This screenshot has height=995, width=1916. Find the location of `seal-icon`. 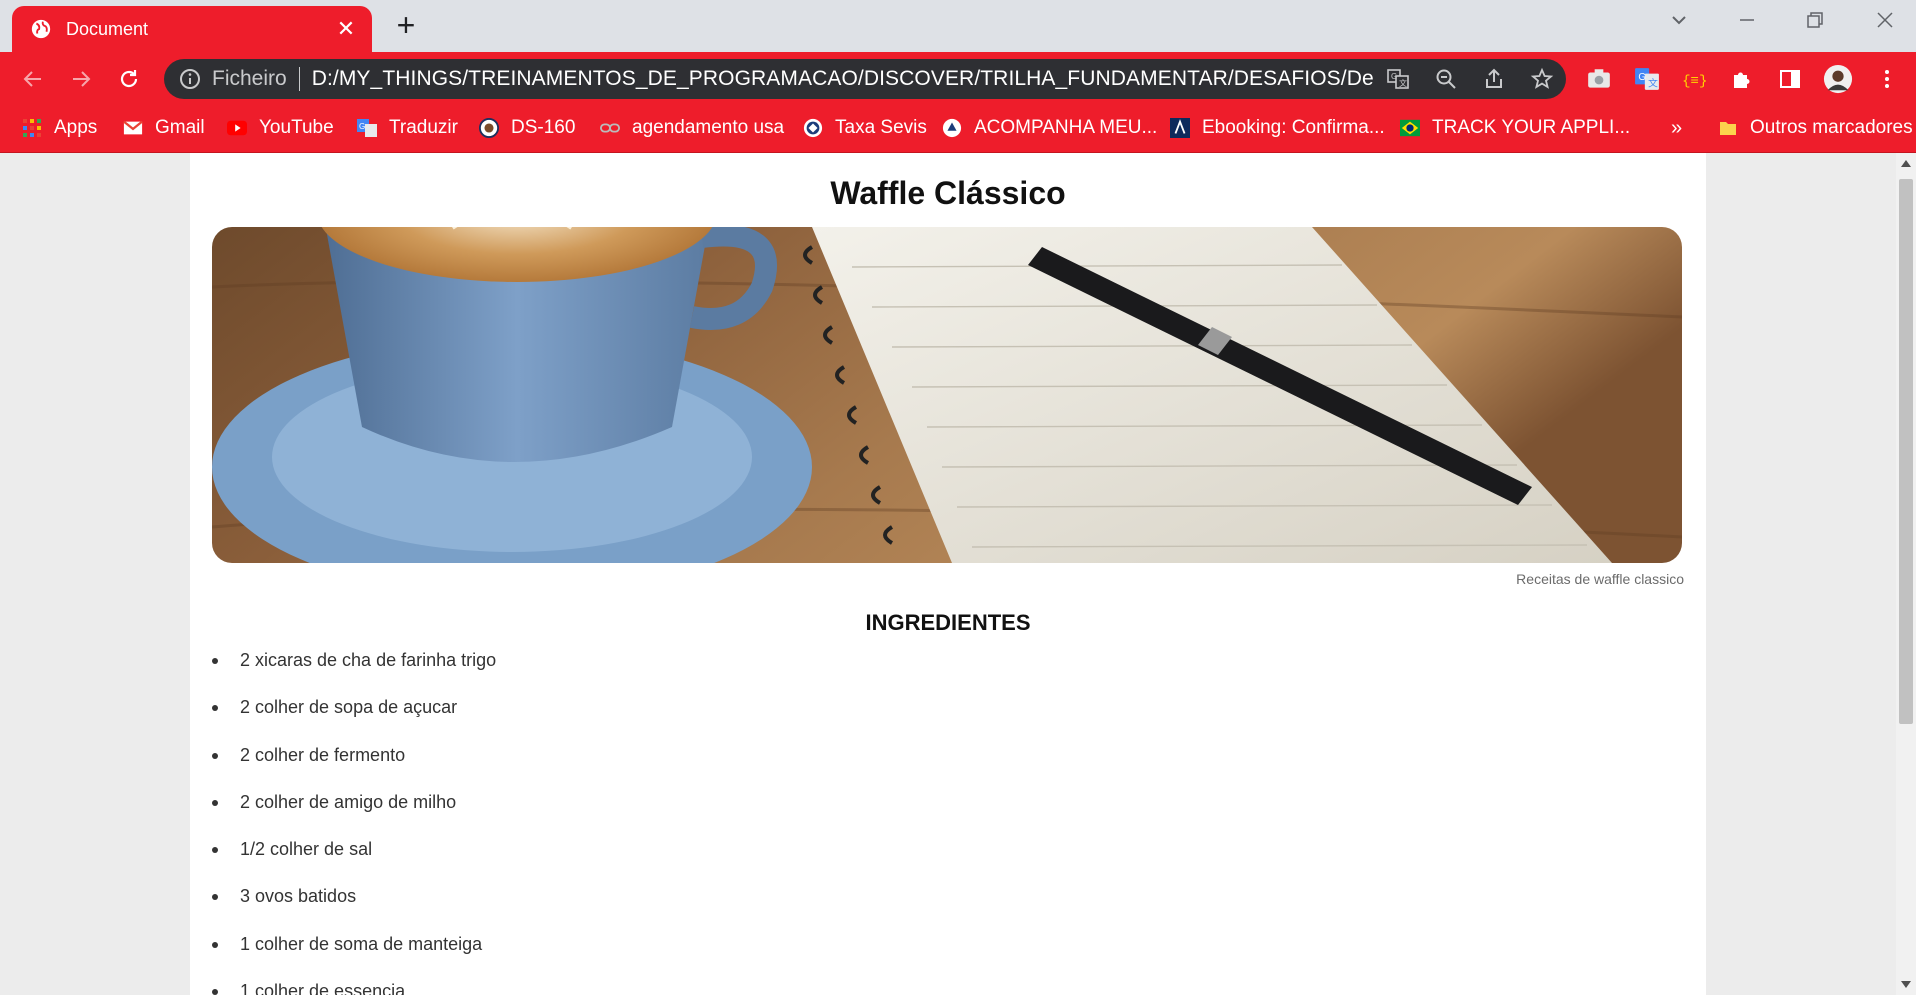

seal-icon is located at coordinates (489, 128).